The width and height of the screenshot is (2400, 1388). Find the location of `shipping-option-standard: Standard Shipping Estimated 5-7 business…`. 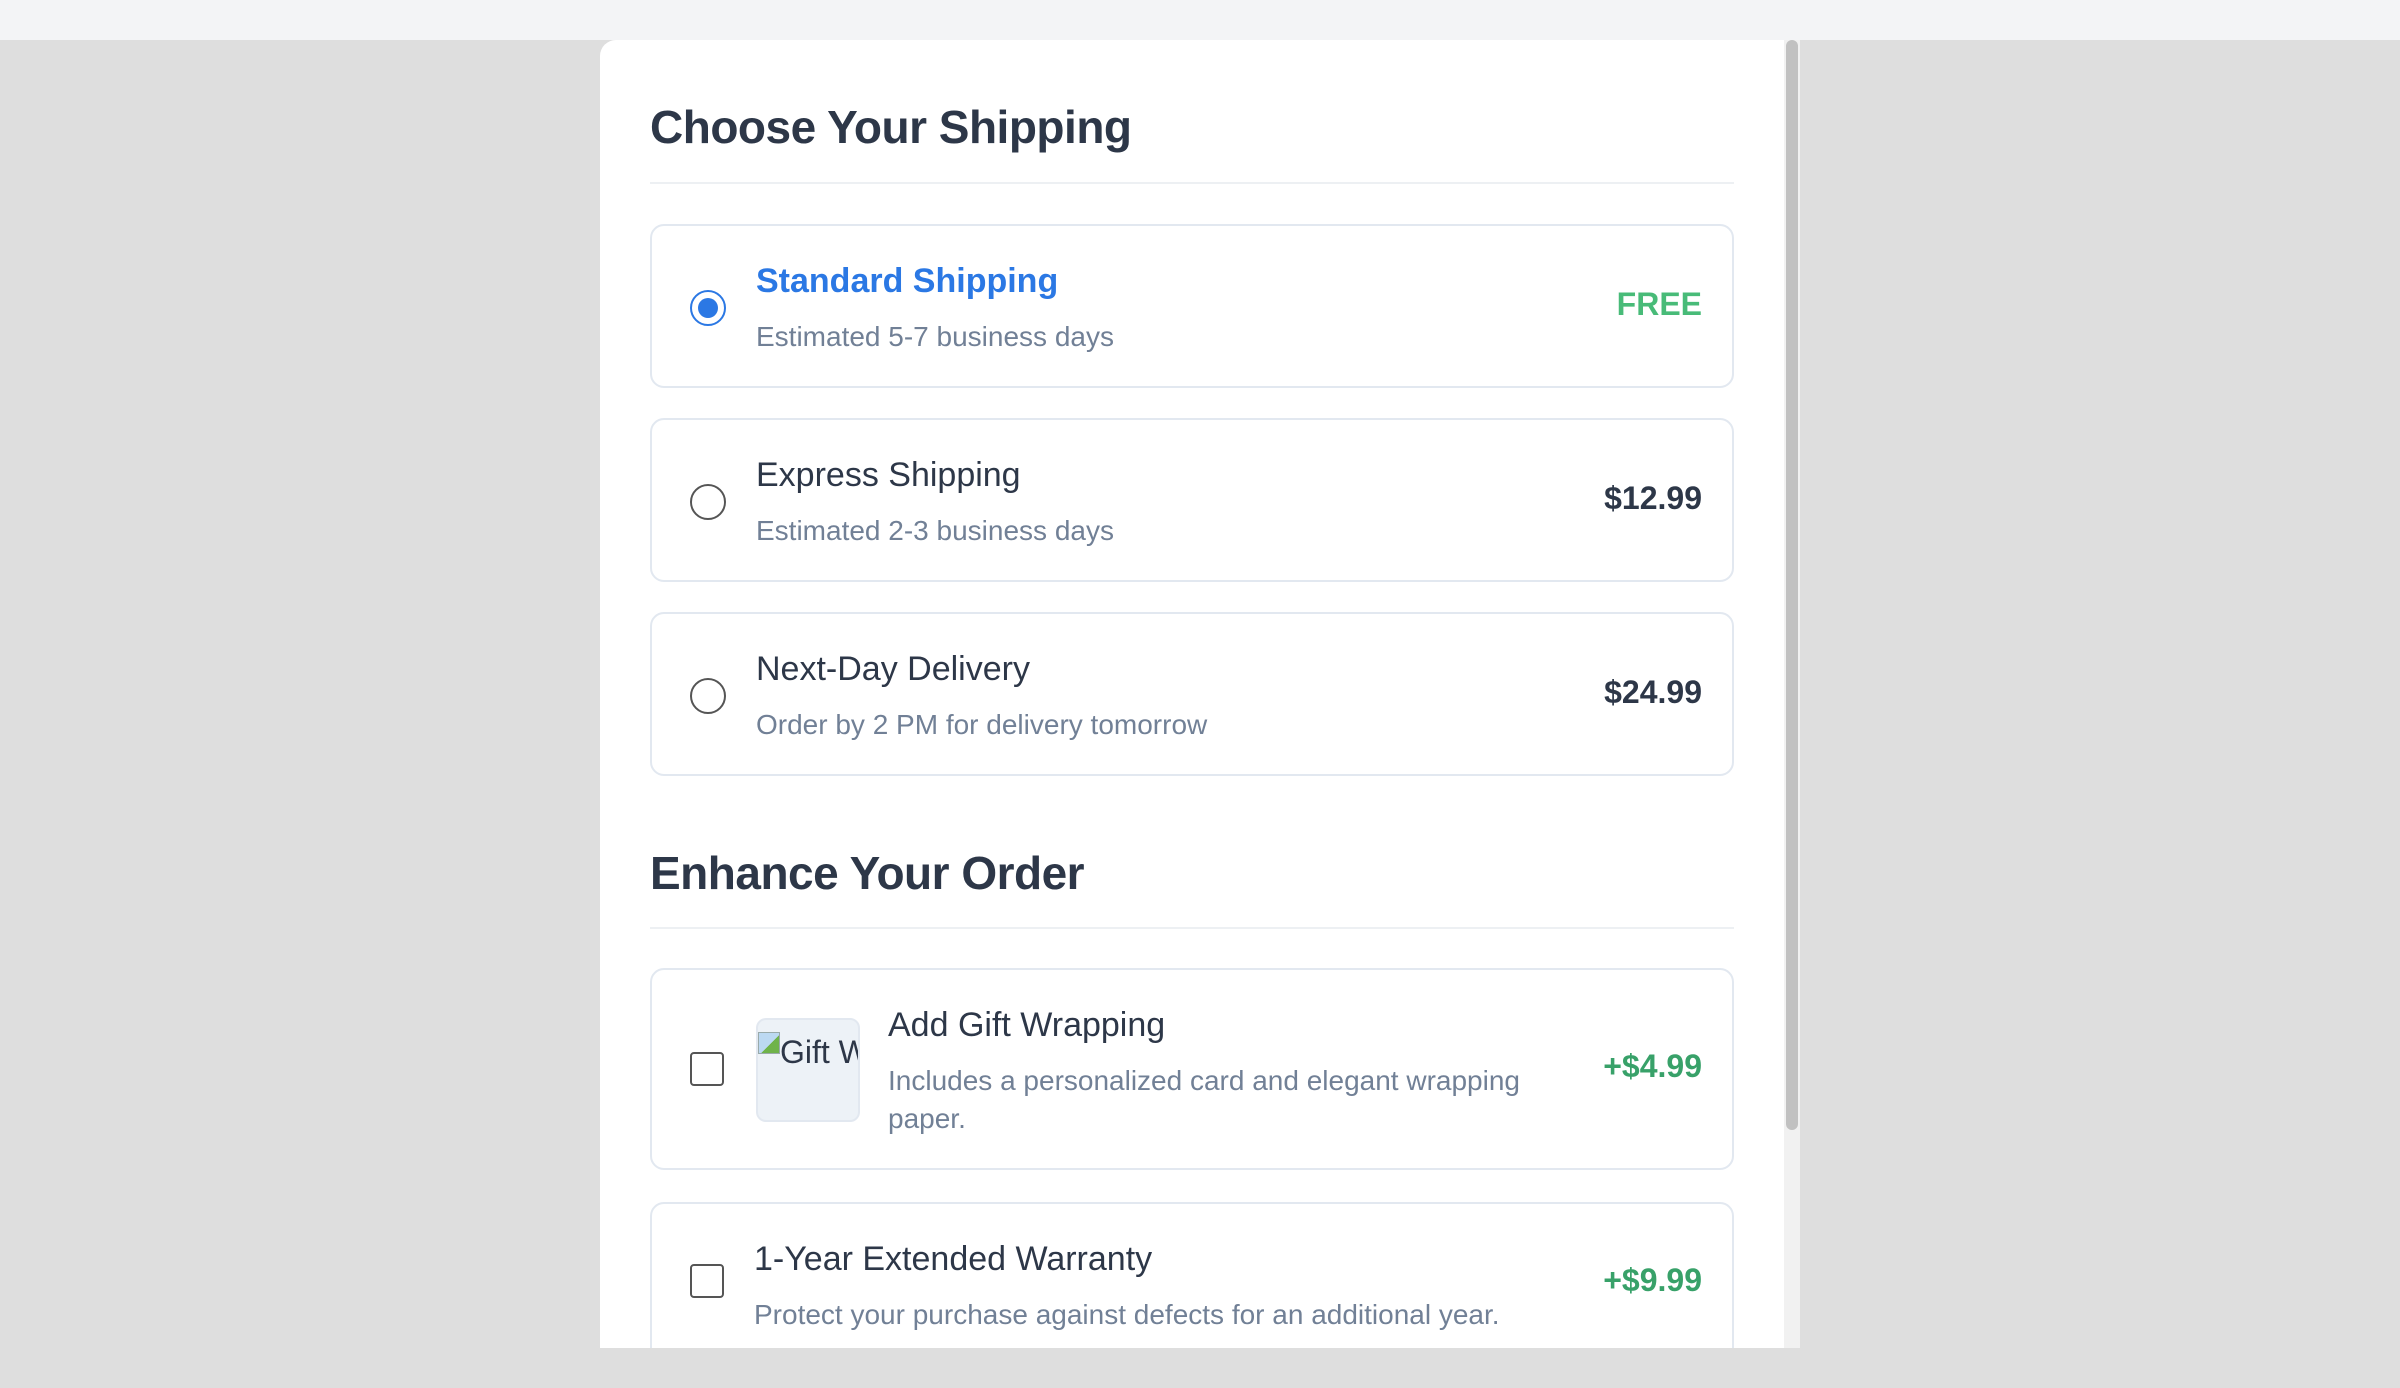

shipping-option-standard: Standard Shipping Estimated 5-7 business… is located at coordinates (1192, 306).